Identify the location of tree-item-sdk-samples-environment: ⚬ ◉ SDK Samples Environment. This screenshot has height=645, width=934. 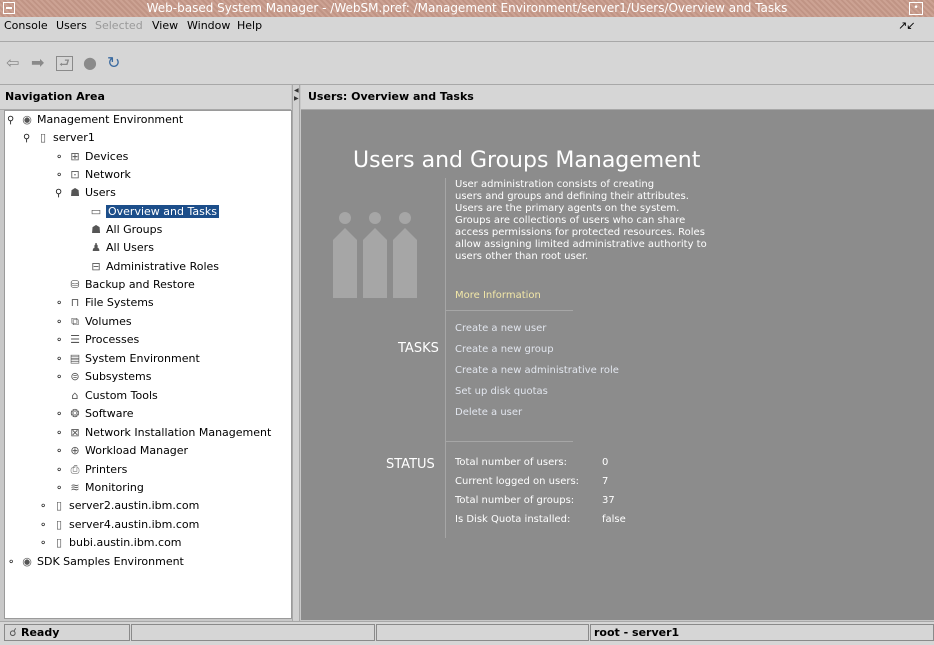
(95, 562).